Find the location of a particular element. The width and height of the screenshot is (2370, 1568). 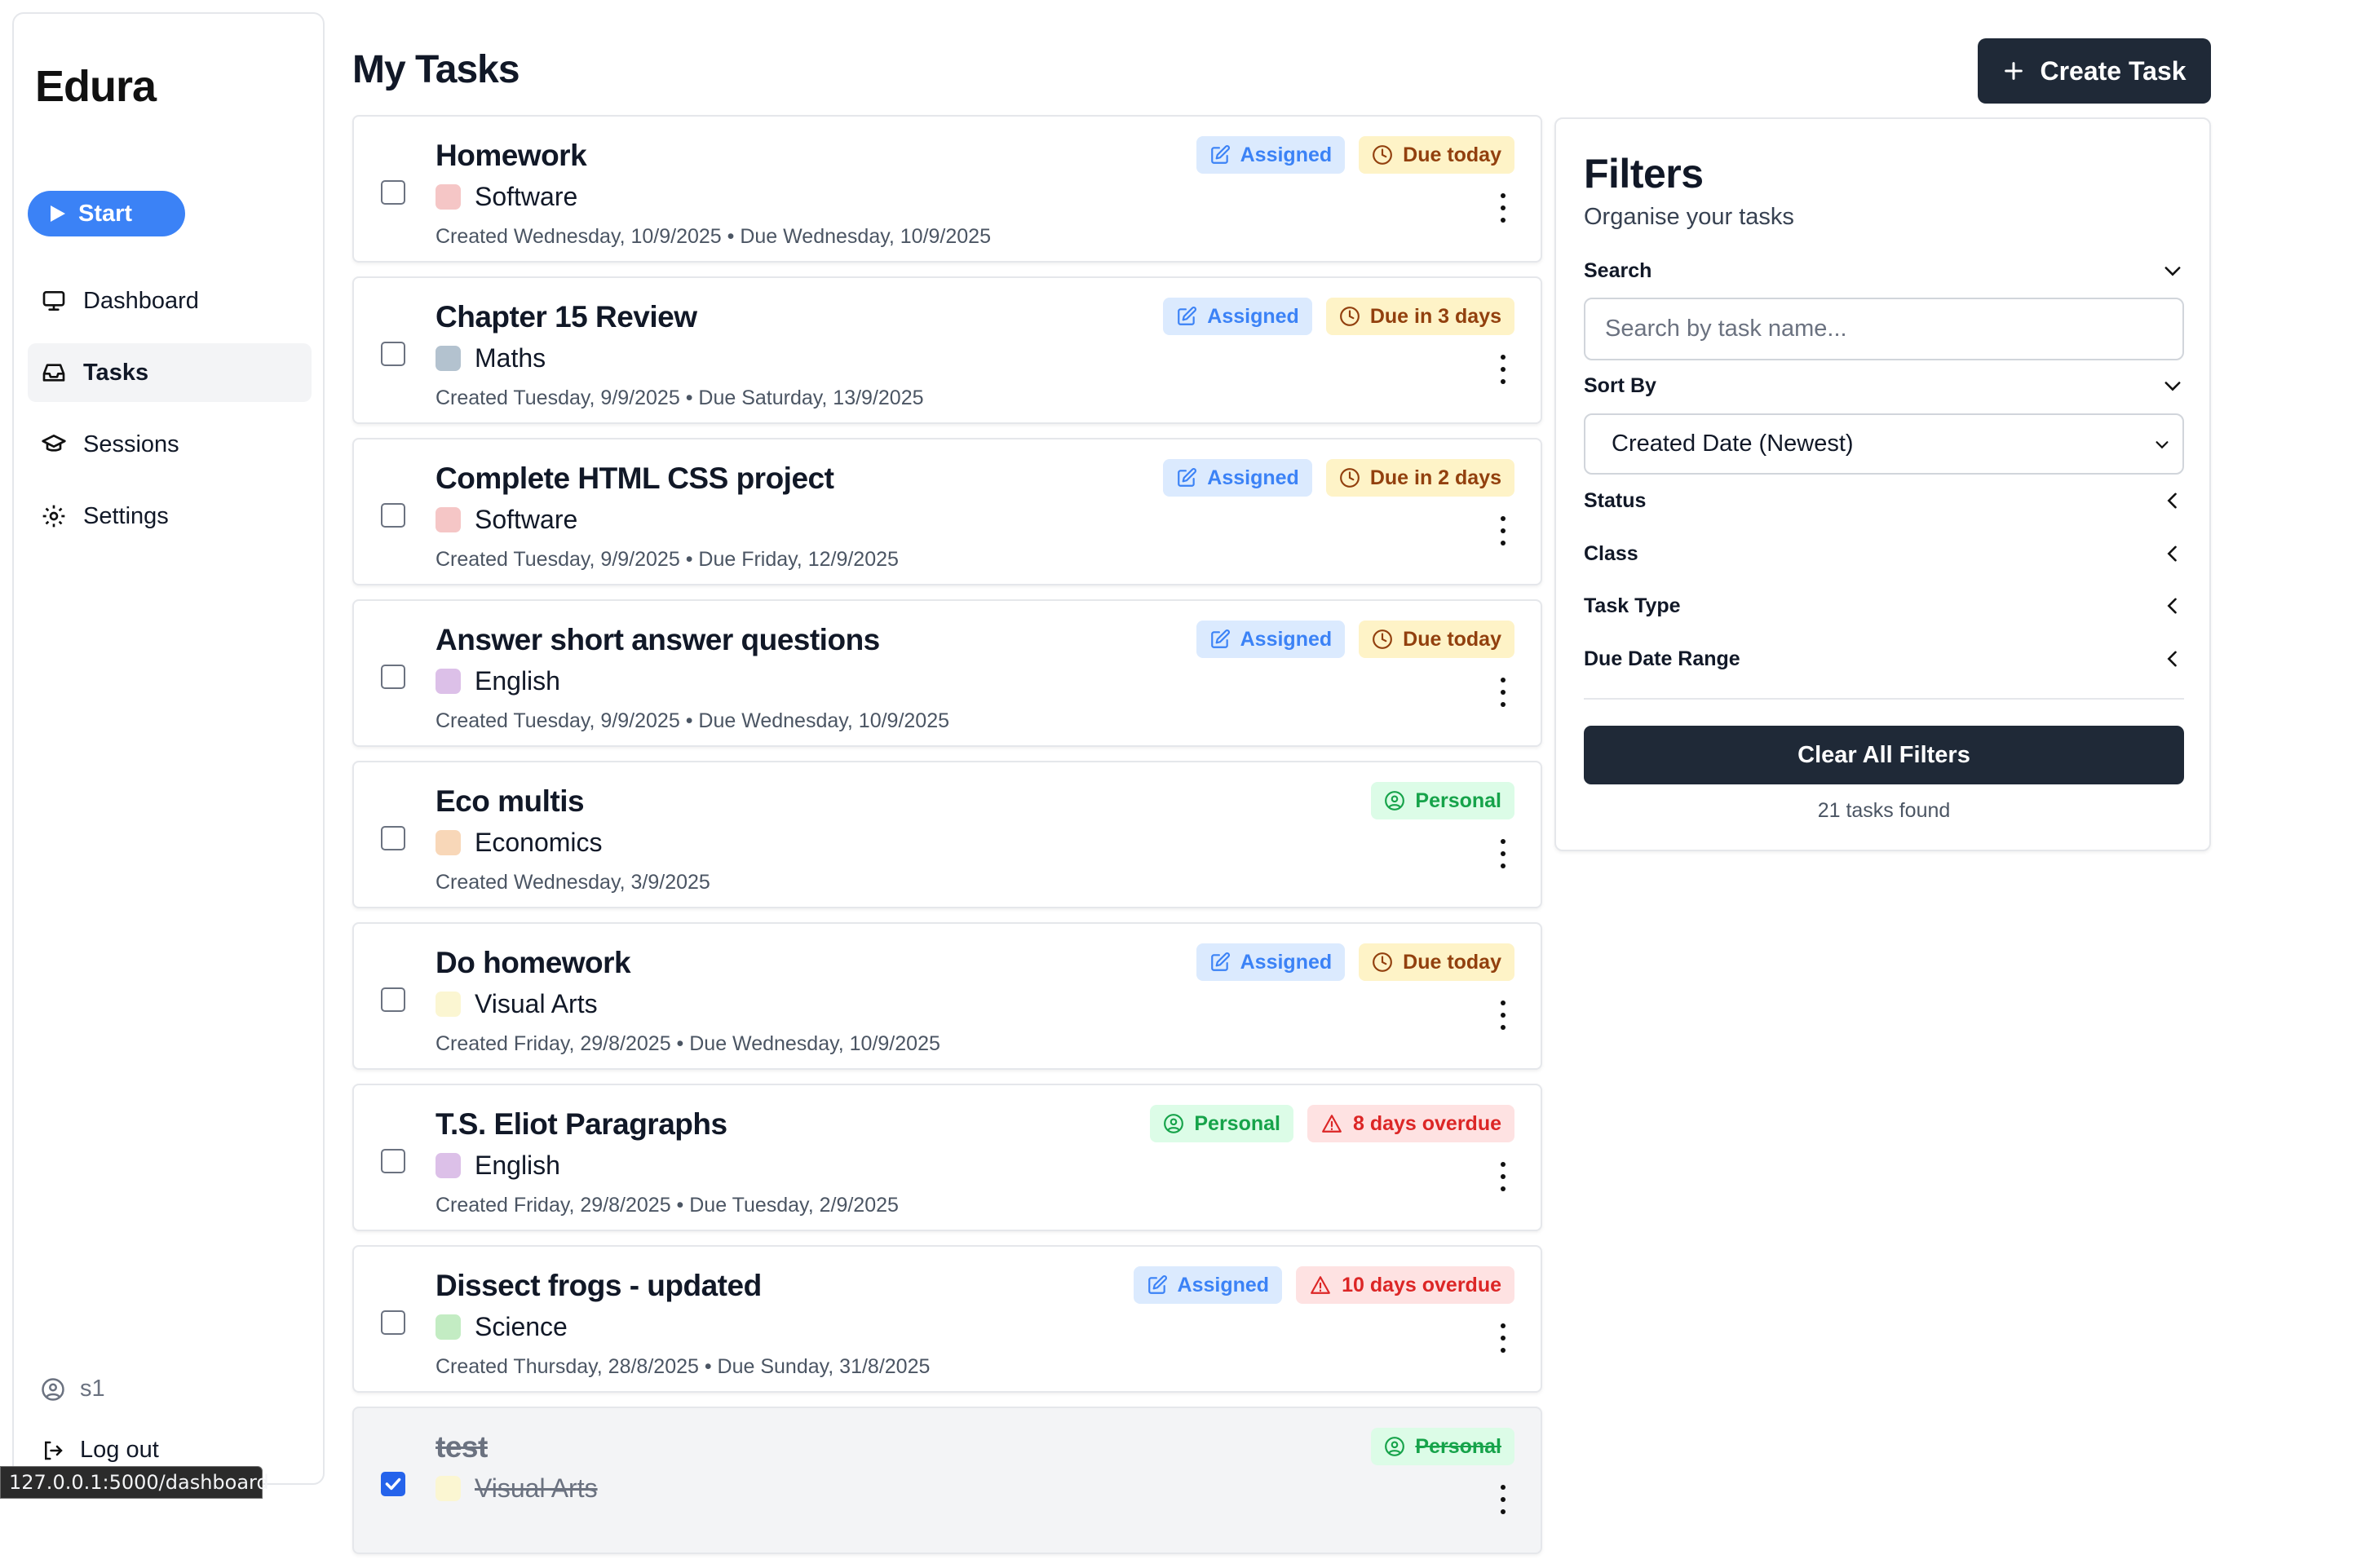

clear-filters-button: Clear All Filters is located at coordinates (1884, 755).